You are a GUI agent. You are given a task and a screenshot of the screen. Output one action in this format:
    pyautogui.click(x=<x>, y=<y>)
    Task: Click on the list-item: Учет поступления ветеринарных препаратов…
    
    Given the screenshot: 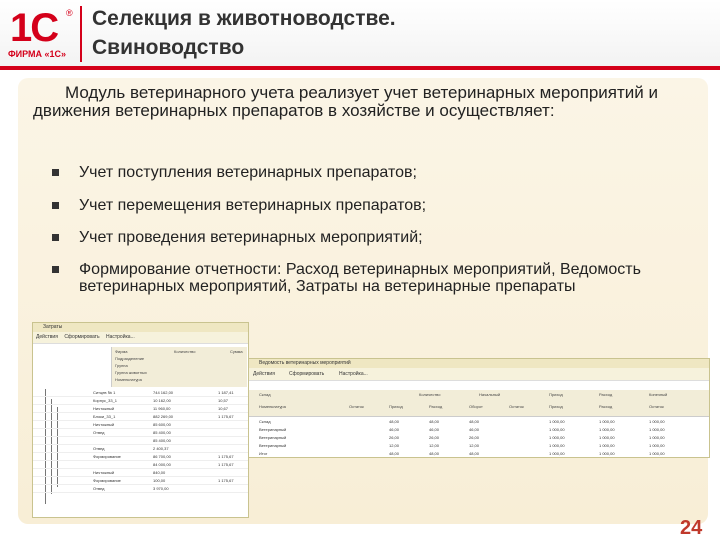 What is the action you would take?
    pyautogui.click(x=352, y=172)
    